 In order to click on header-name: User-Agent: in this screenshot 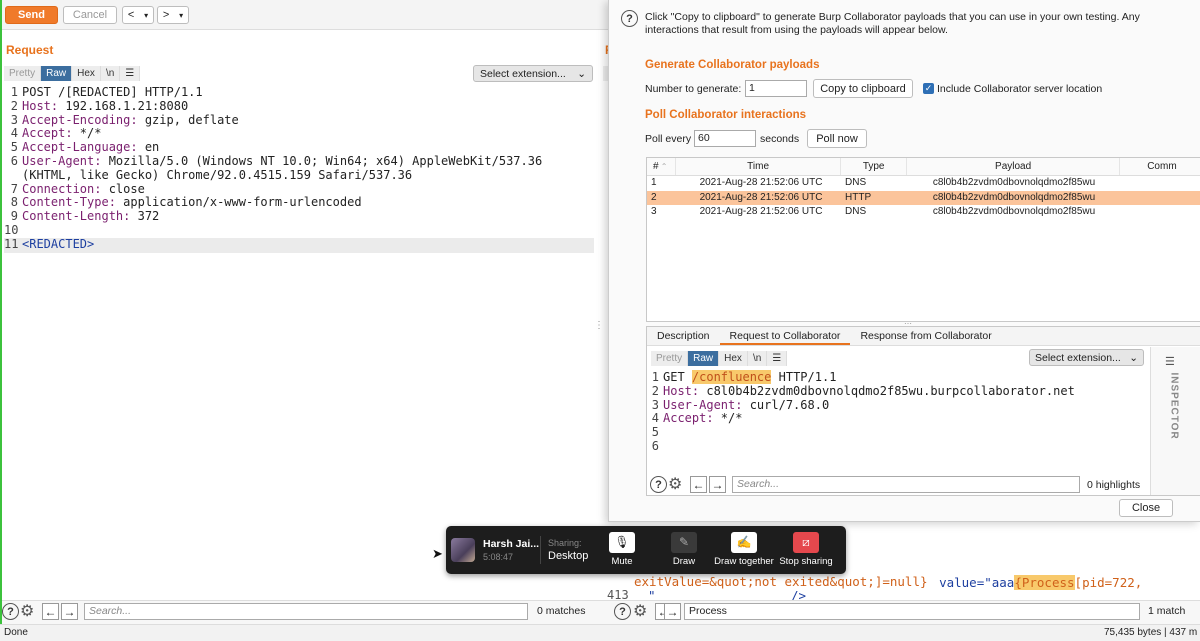, I will do `click(62, 160)`.